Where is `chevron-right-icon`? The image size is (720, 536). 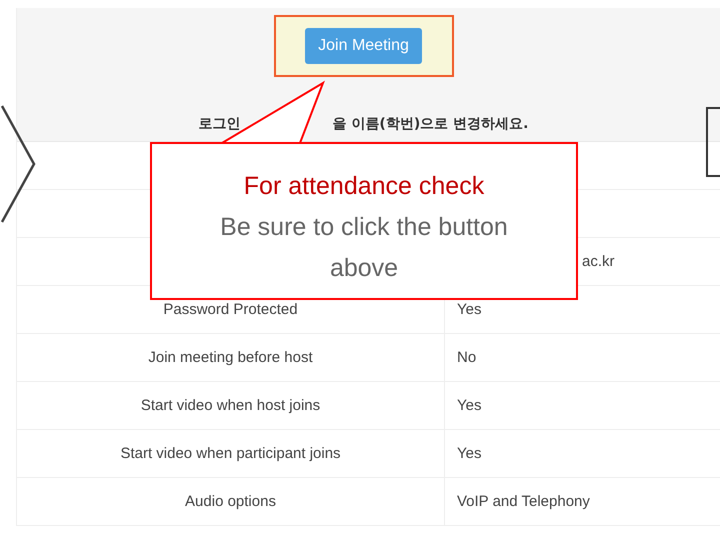
chevron-right-icon is located at coordinates (18, 164).